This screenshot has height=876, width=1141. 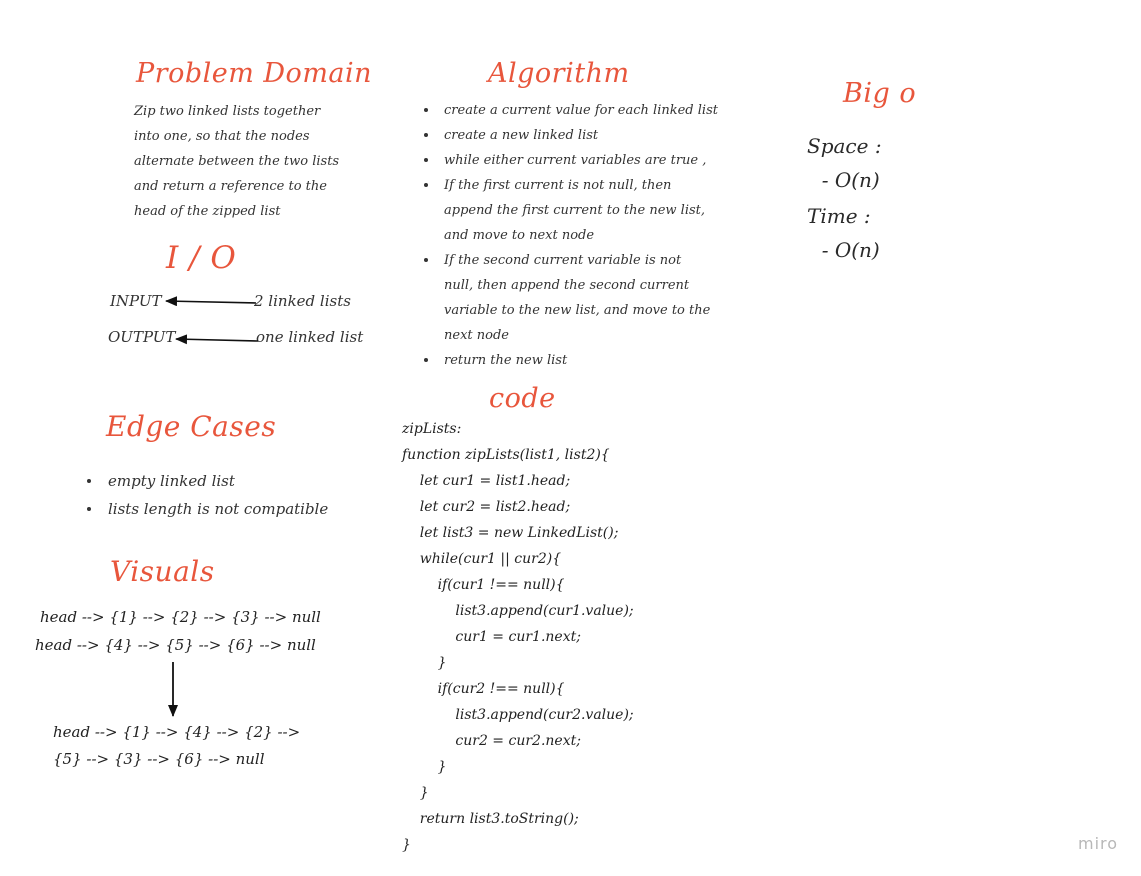 What do you see at coordinates (211, 301) in the screenshot?
I see `input-arrow` at bounding box center [211, 301].